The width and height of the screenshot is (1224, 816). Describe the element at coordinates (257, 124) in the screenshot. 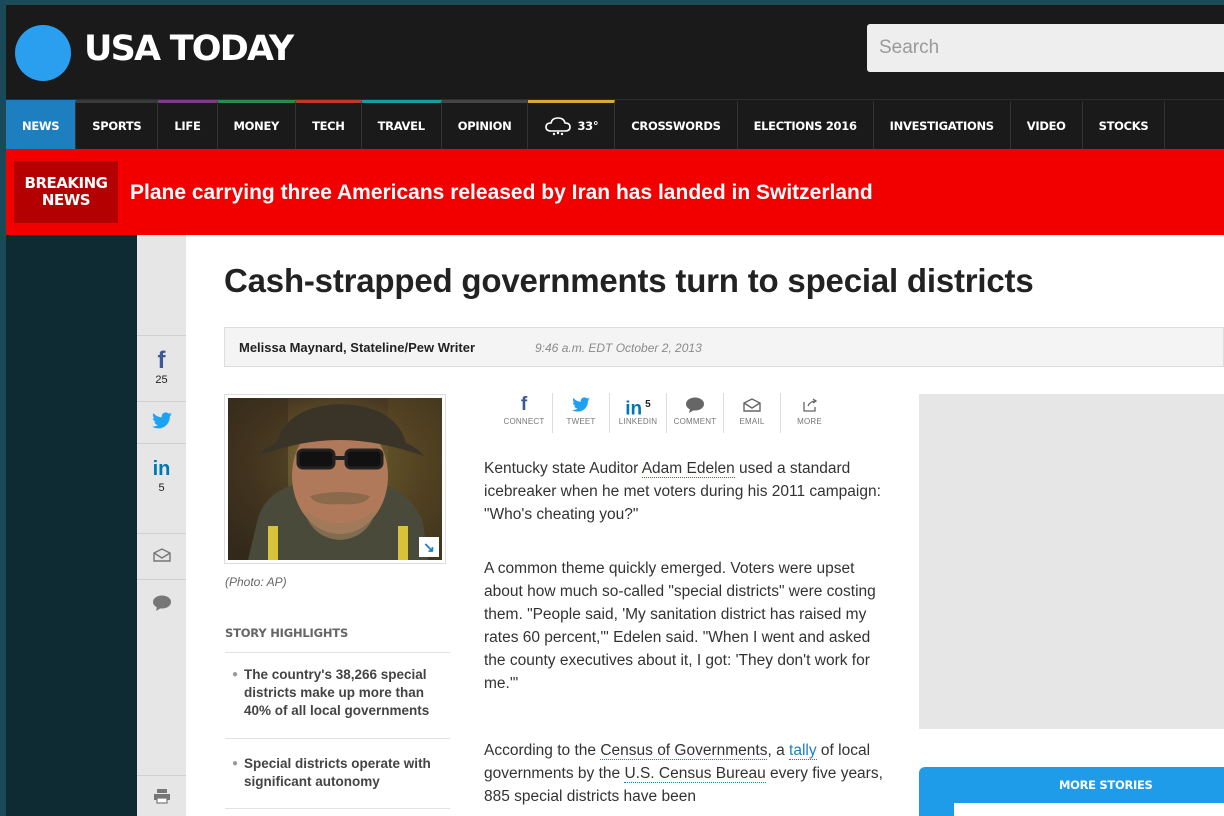

I see `nav-money: MONEY` at that location.